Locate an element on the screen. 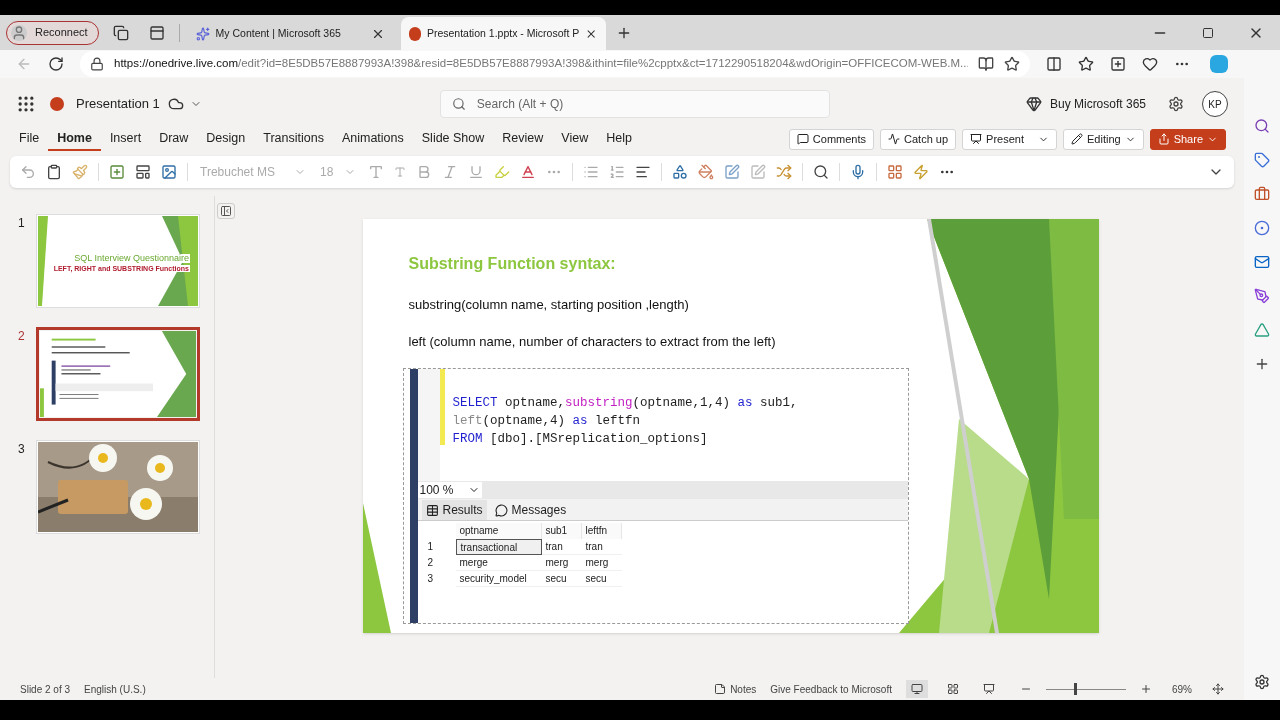  action-button: Catch up is located at coordinates (918, 139).